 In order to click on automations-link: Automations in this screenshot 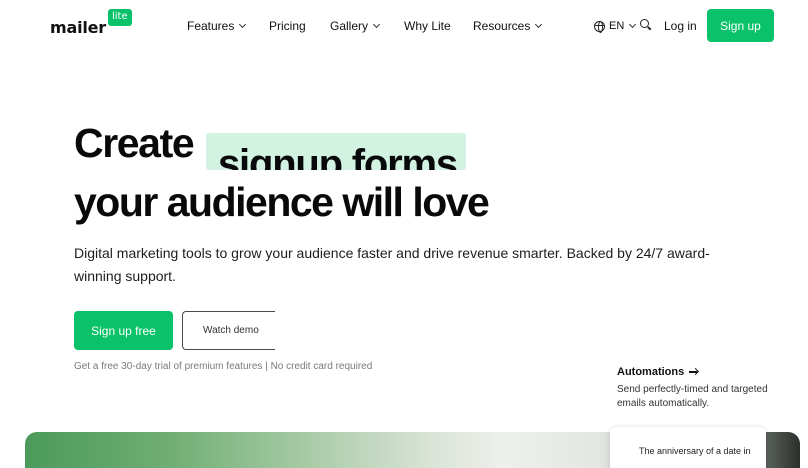, I will do `click(657, 372)`.